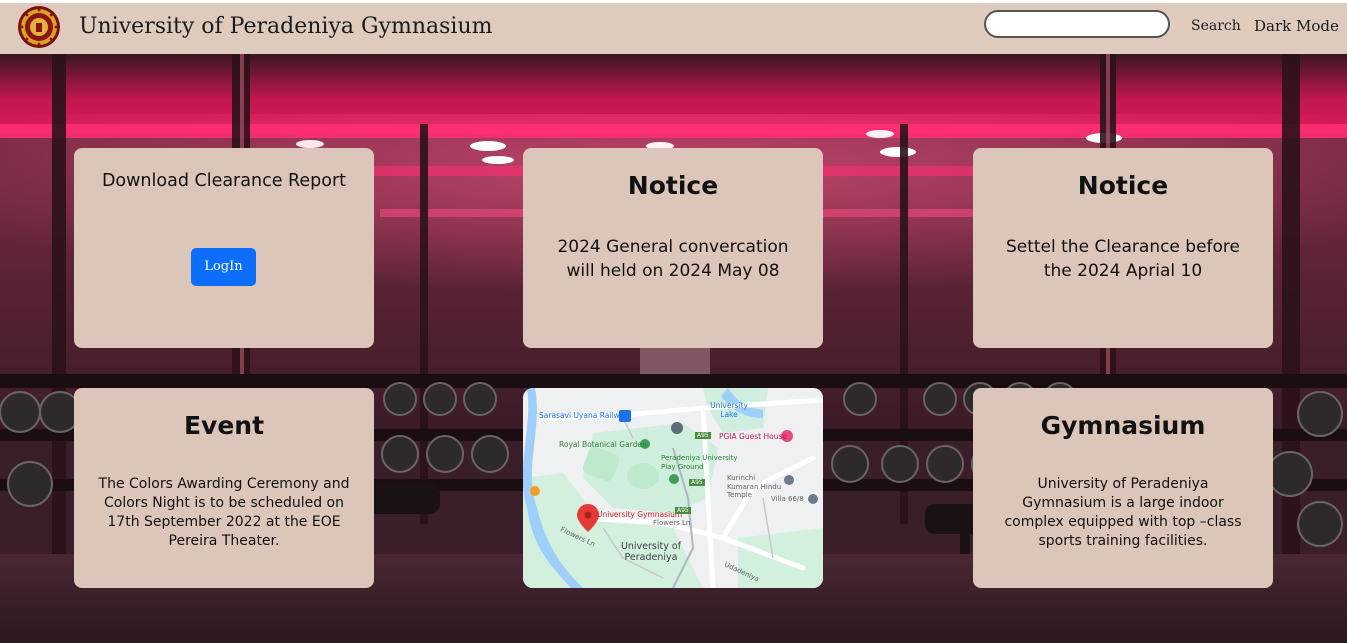 Image resolution: width=1347 pixels, height=643 pixels. What do you see at coordinates (651, 552) in the screenshot?
I see `map-label-university: University of Peradeniya` at bounding box center [651, 552].